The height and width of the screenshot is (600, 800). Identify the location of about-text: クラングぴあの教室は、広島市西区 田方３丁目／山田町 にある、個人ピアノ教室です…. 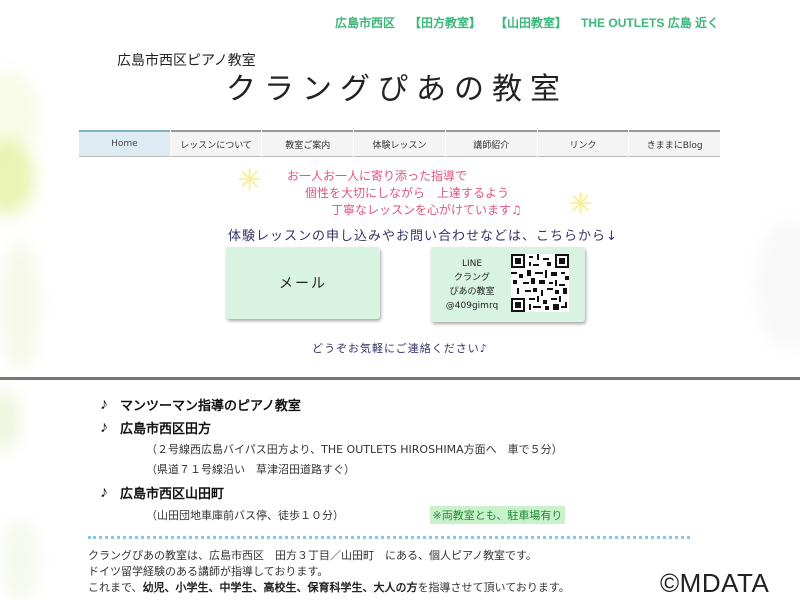
(368, 572).